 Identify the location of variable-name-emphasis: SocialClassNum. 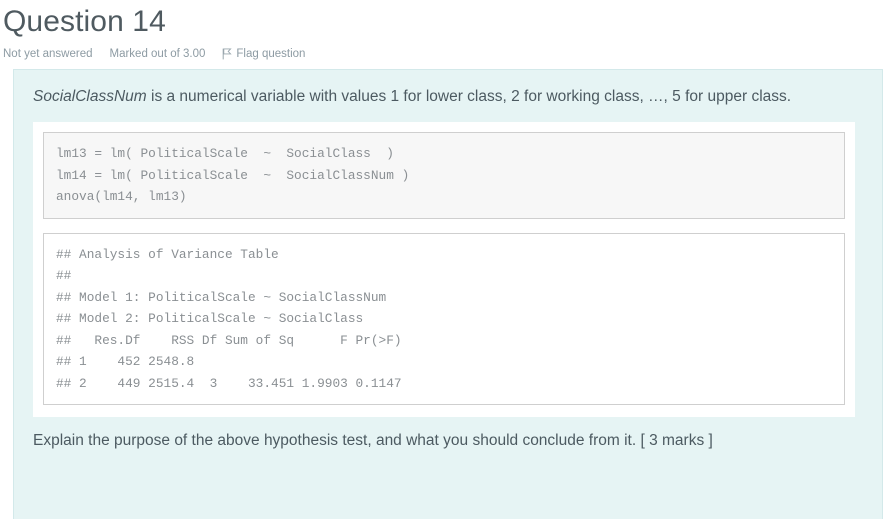
(90, 96).